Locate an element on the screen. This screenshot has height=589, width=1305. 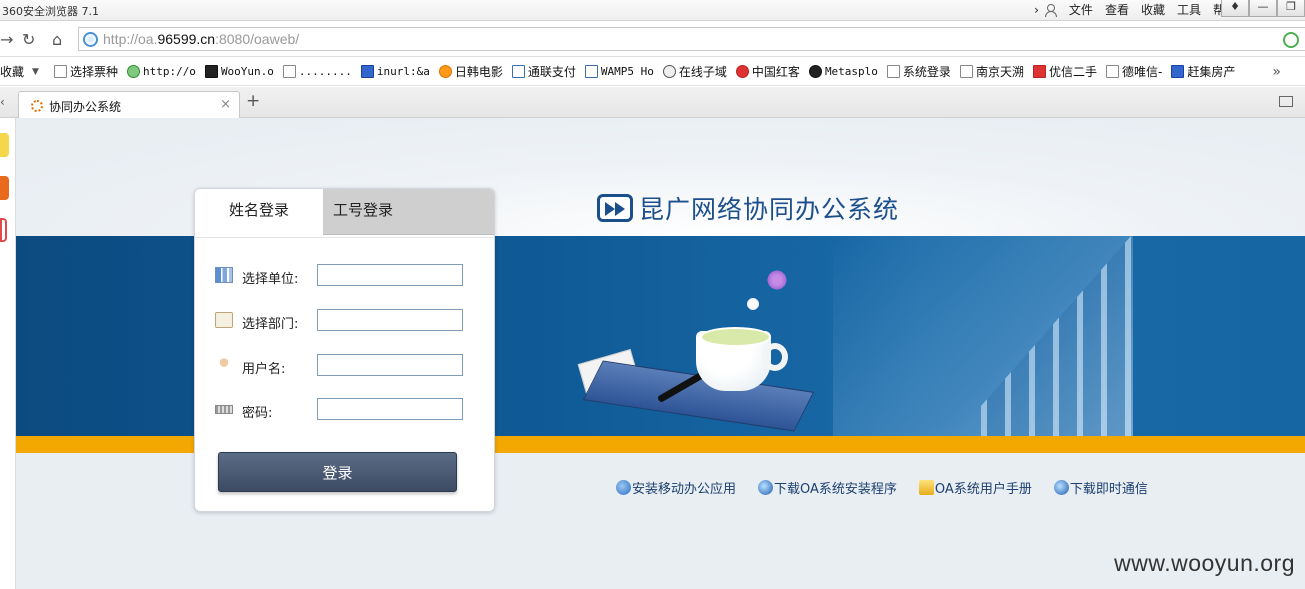
link-user-manual: OA系统用户手册 is located at coordinates (975, 487).